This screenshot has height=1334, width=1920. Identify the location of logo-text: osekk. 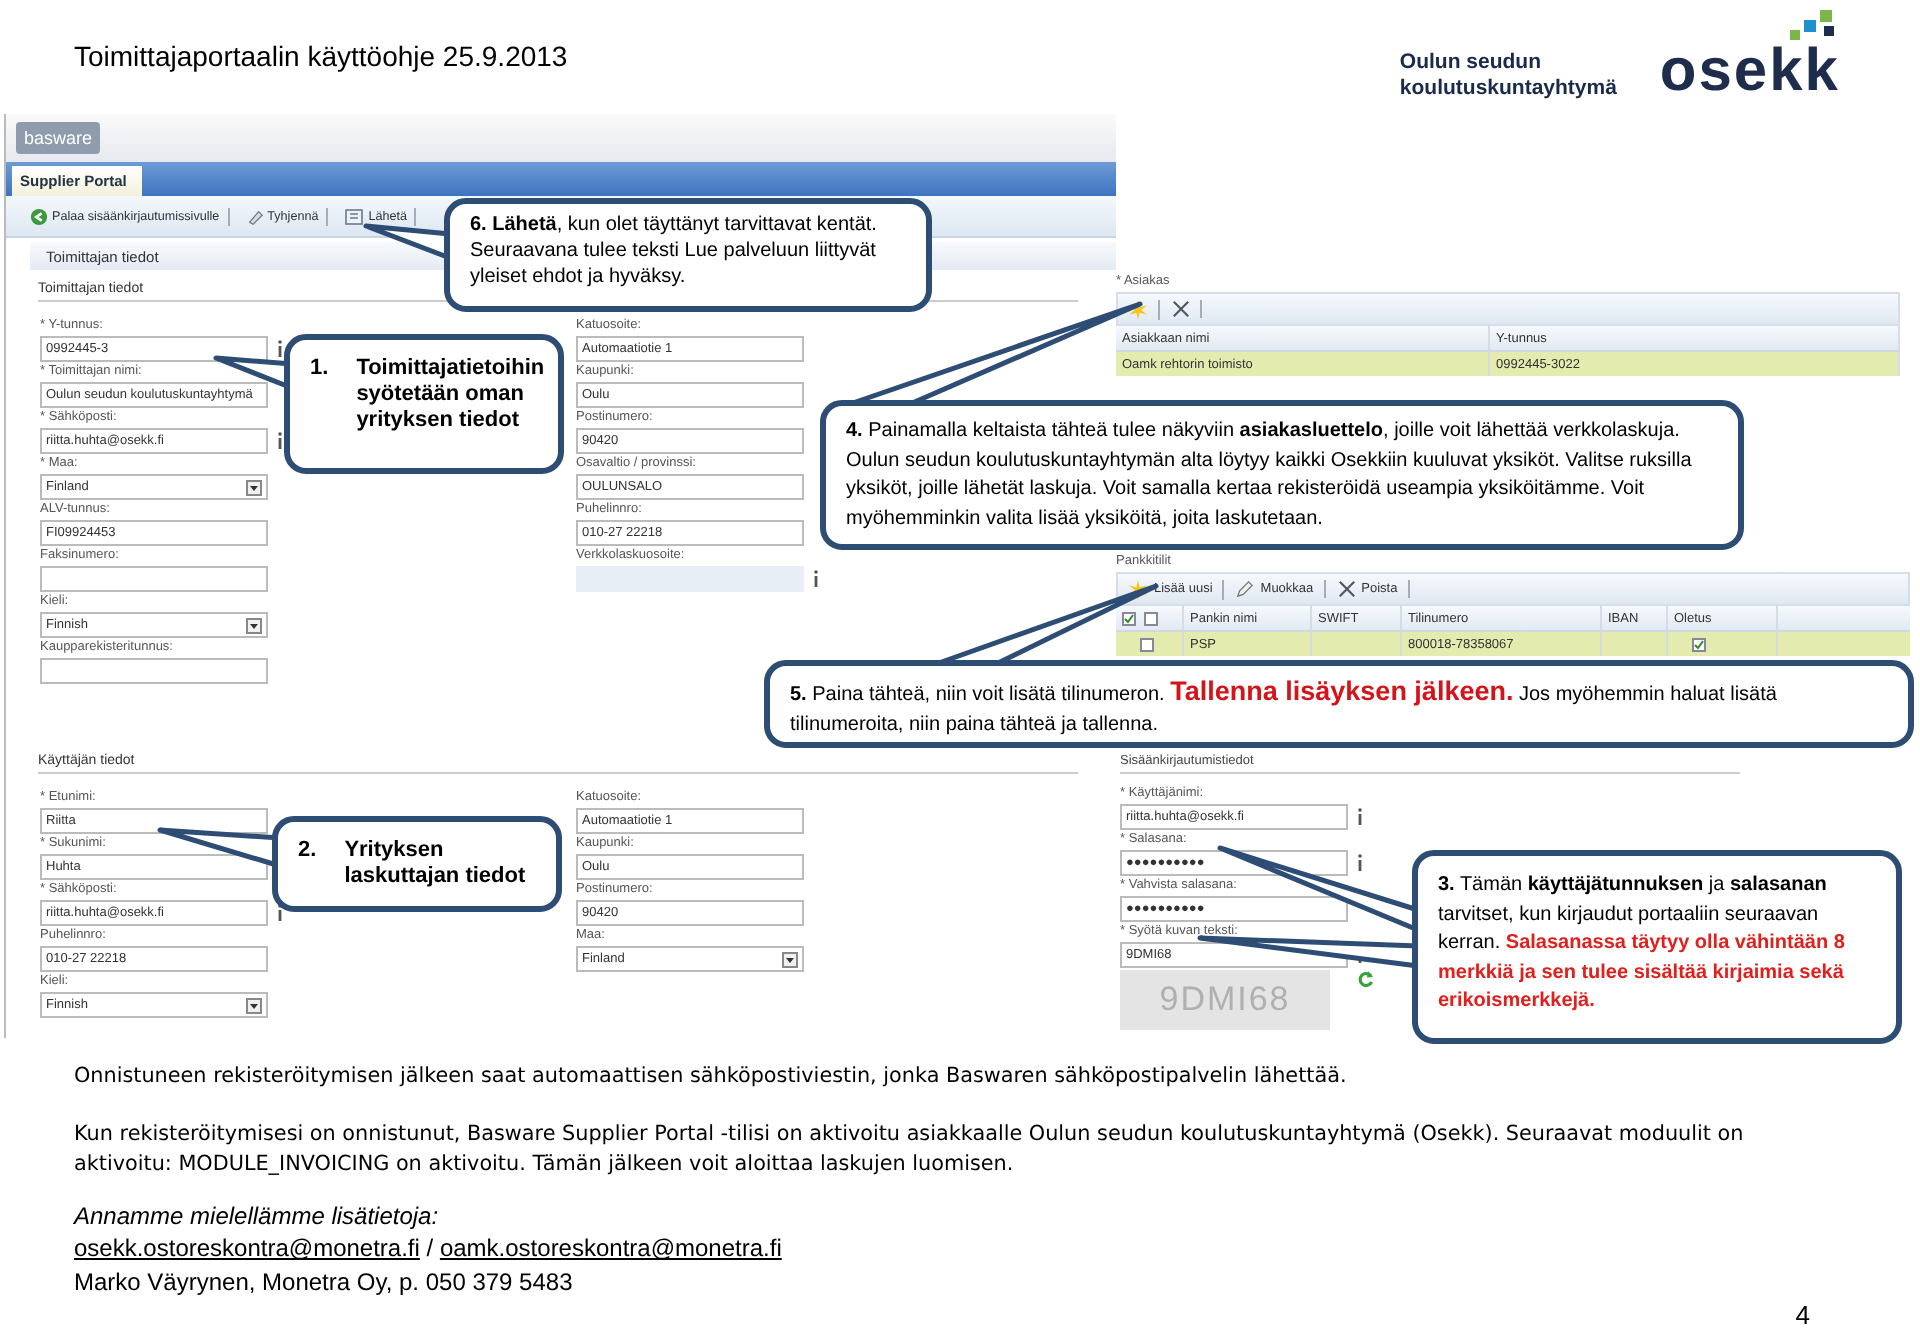
(1749, 71).